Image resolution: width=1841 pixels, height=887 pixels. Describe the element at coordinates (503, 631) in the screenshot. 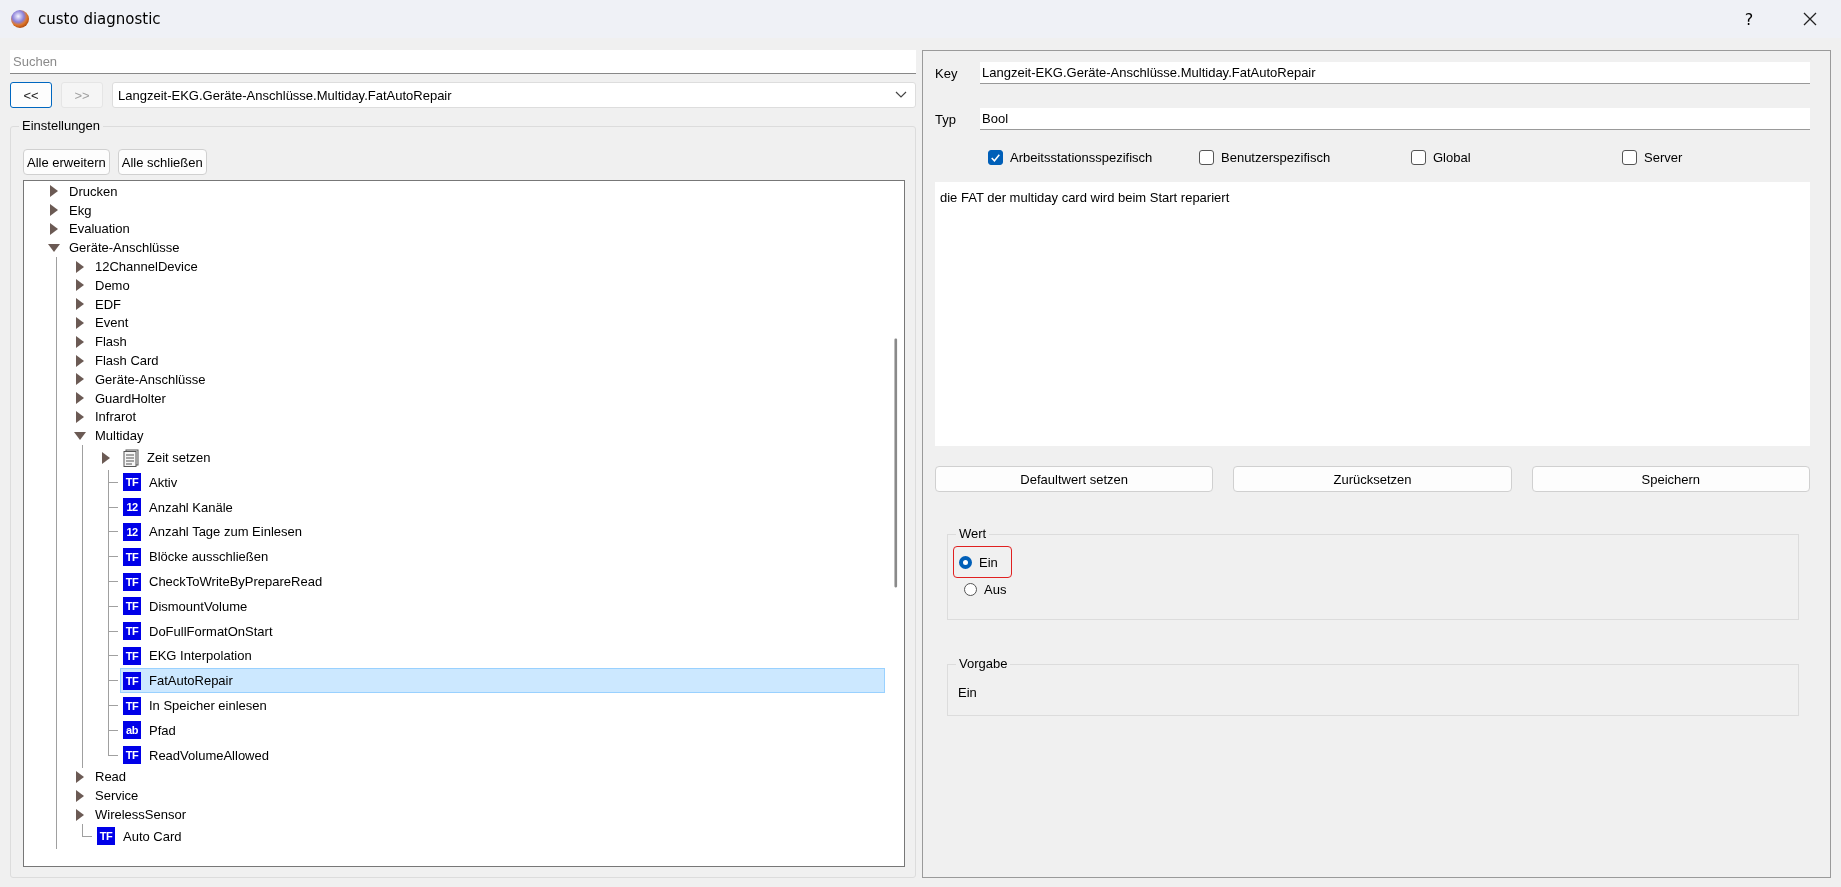

I see `tree-item: TF DoFullFormatOnStart` at that location.